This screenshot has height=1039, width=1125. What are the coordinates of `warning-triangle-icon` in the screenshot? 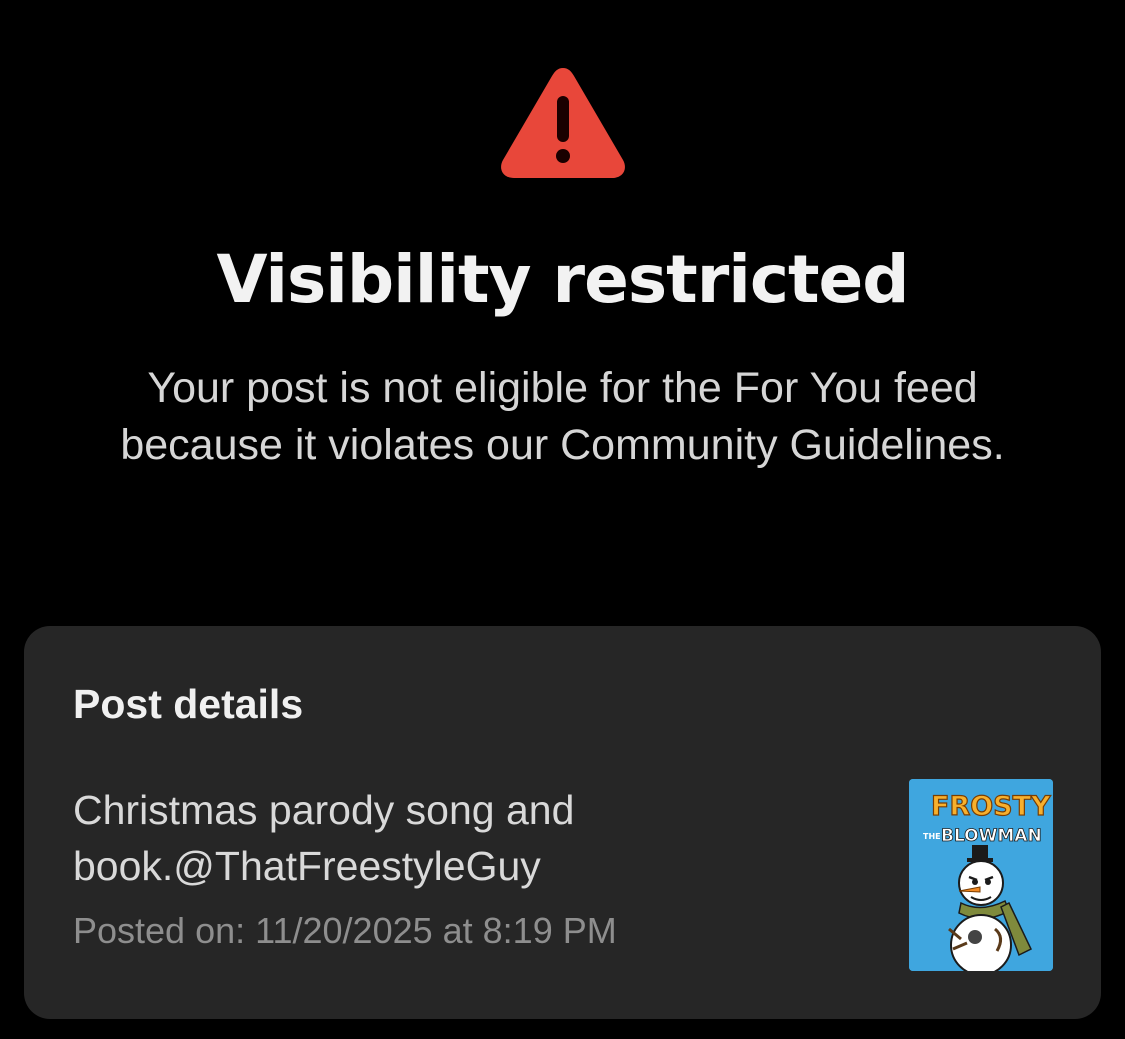 It's located at (563, 121).